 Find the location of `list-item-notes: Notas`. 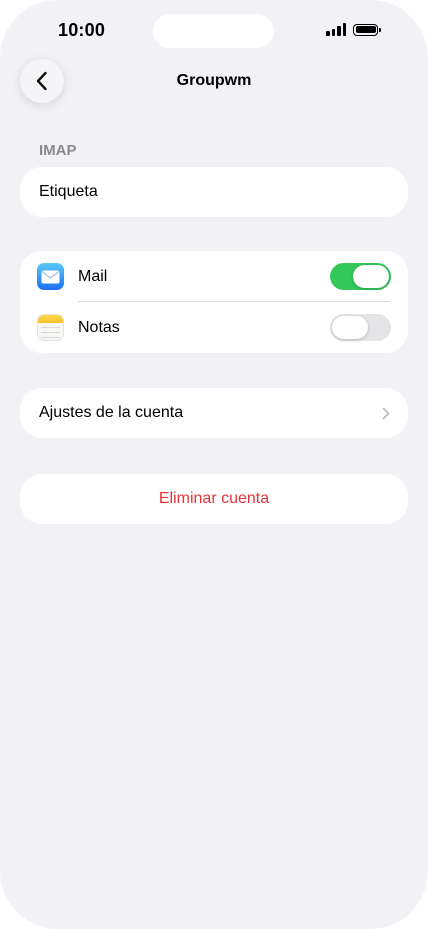

list-item-notes: Notas is located at coordinates (214, 327).